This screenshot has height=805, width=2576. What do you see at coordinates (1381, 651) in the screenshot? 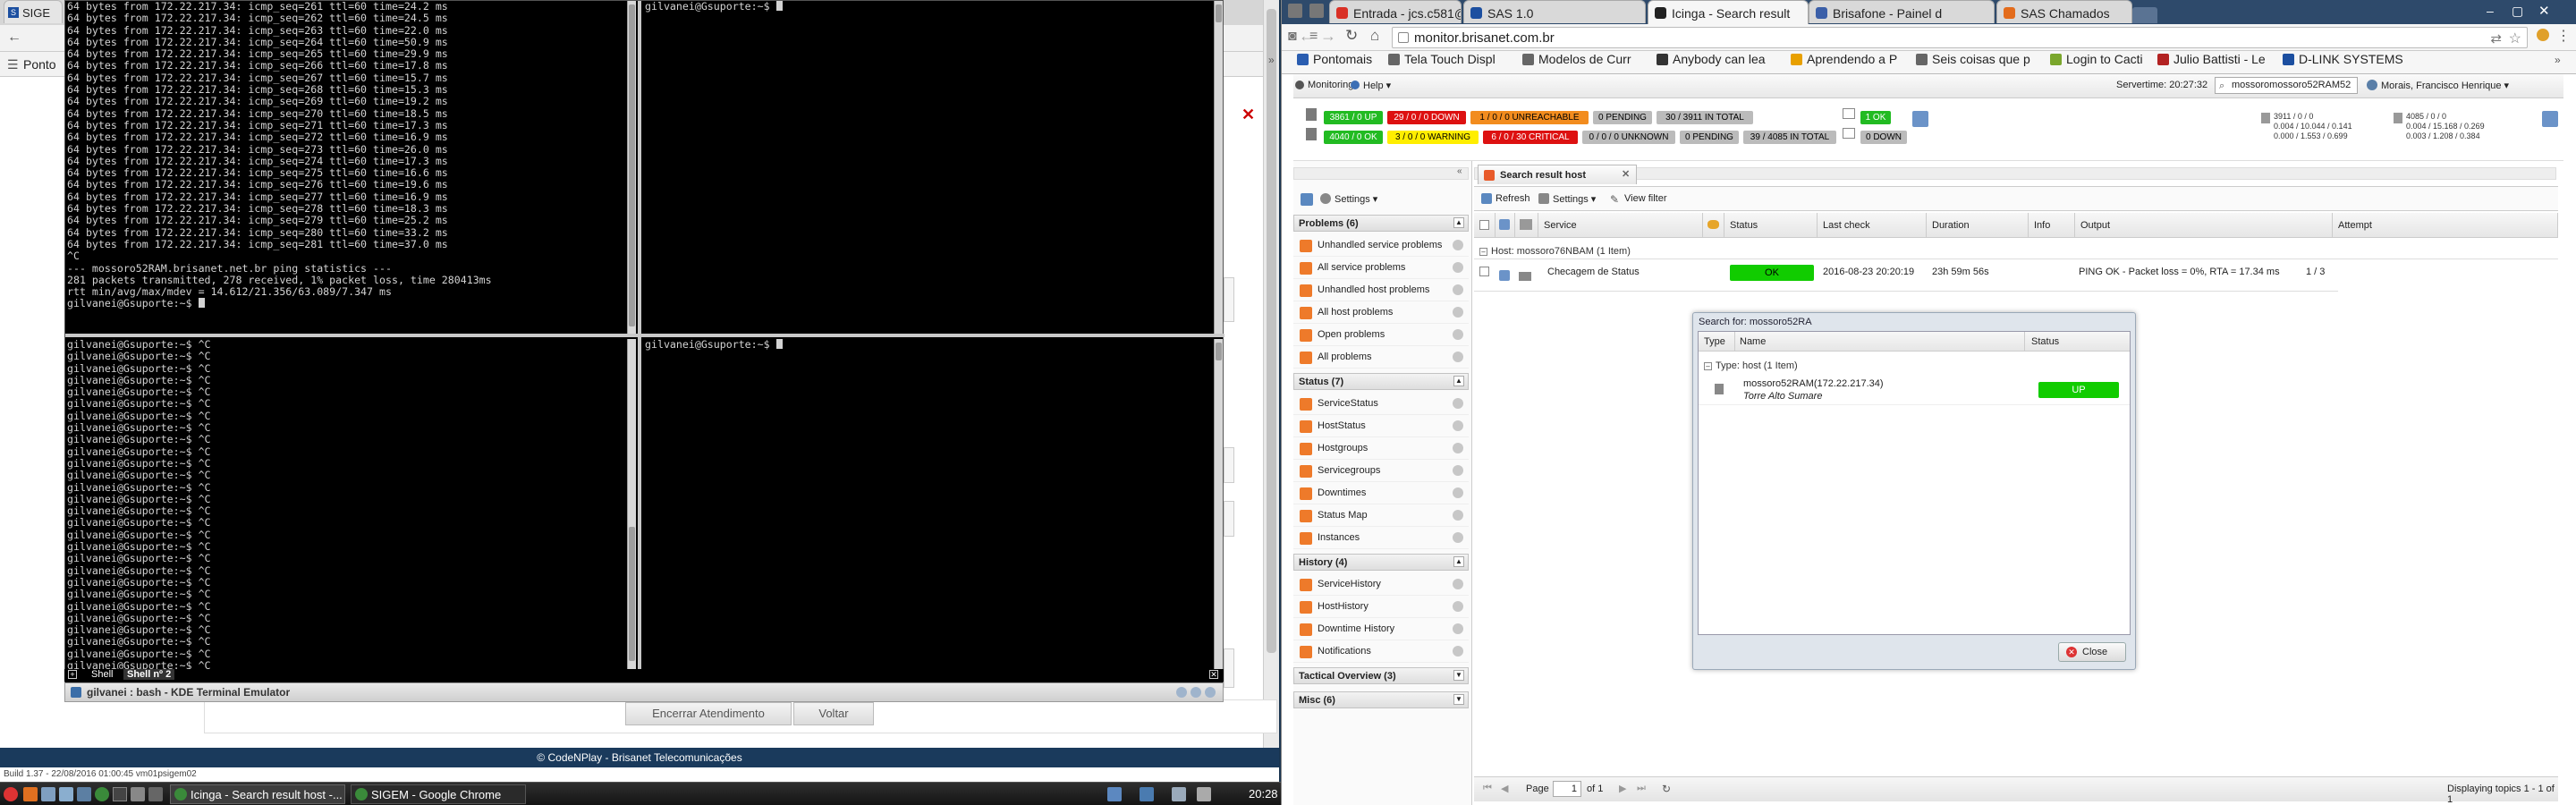
I see `nav-item: Notifications` at bounding box center [1381, 651].